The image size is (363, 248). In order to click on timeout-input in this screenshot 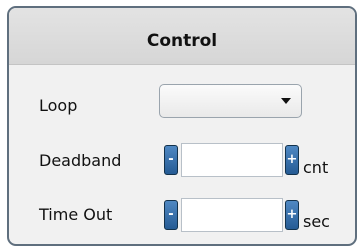, I will do `click(232, 215)`.